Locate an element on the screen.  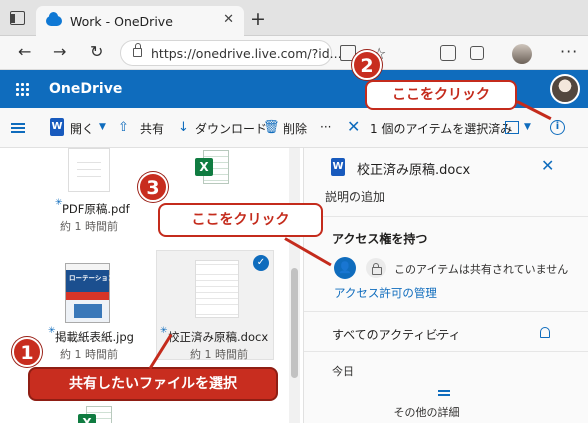
download-icon: ↓ is located at coordinates (183, 127).